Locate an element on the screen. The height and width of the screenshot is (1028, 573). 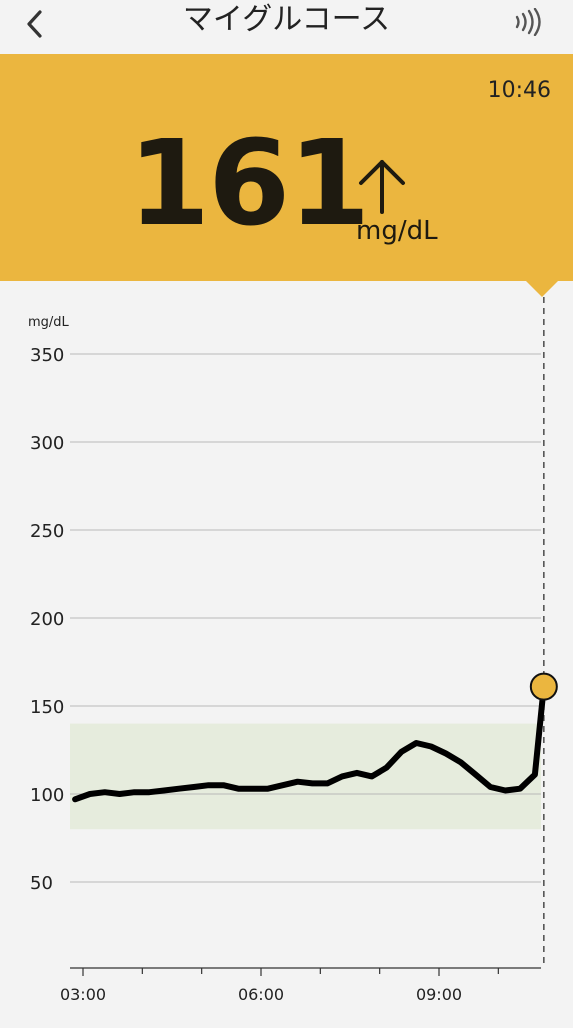
y-tick-label: 50 is located at coordinates (41, 883).